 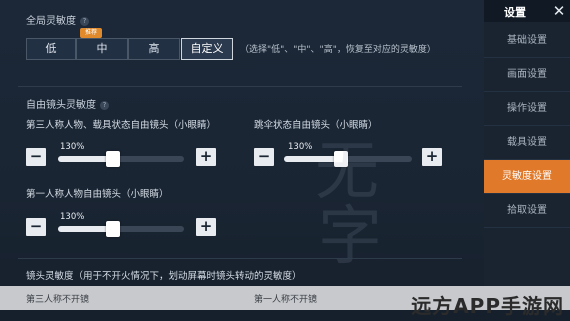 I want to click on sidebar-item-sensitivity: 灵敏度设置, so click(x=527, y=177).